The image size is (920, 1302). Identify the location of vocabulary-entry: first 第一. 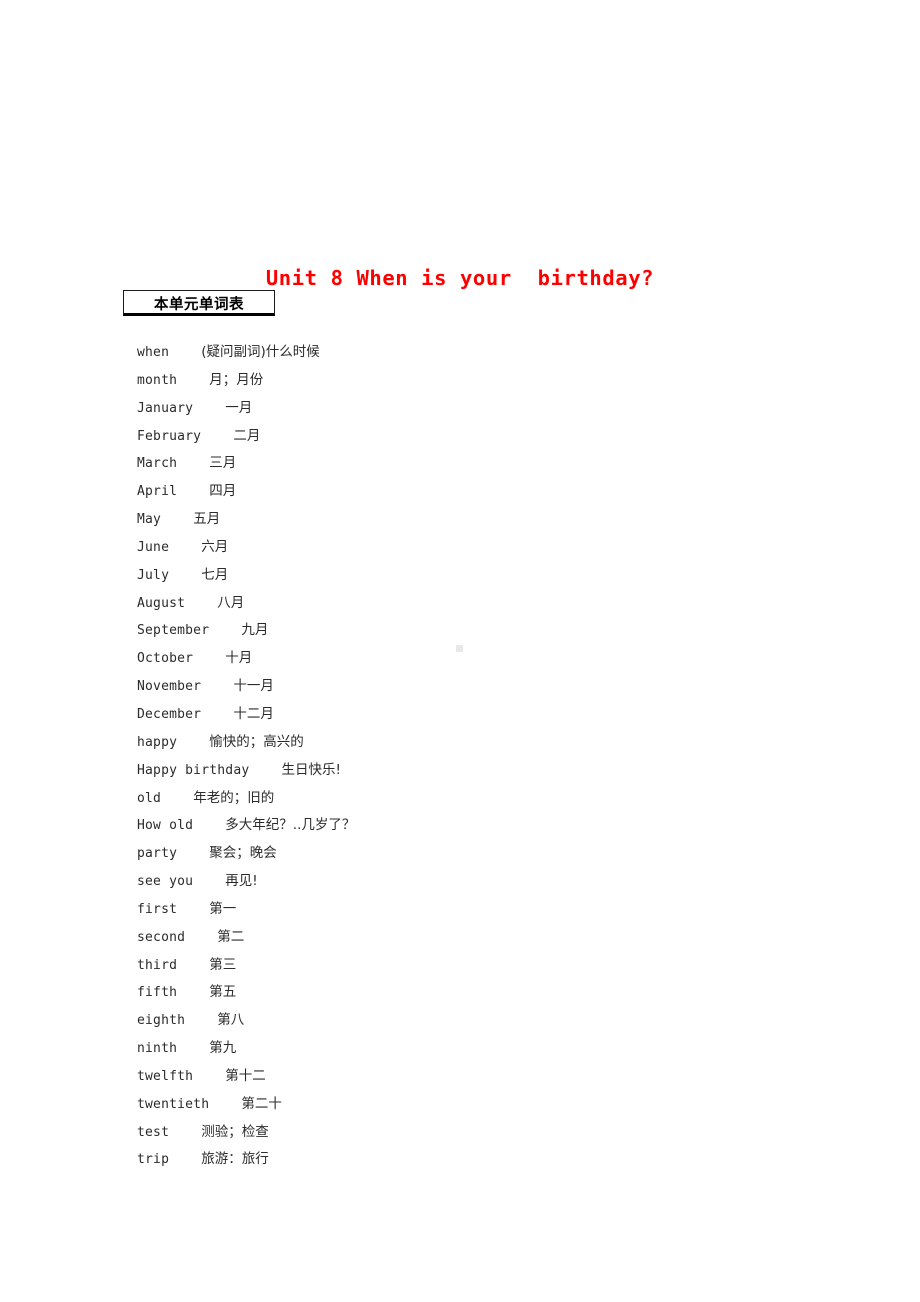
(487, 909).